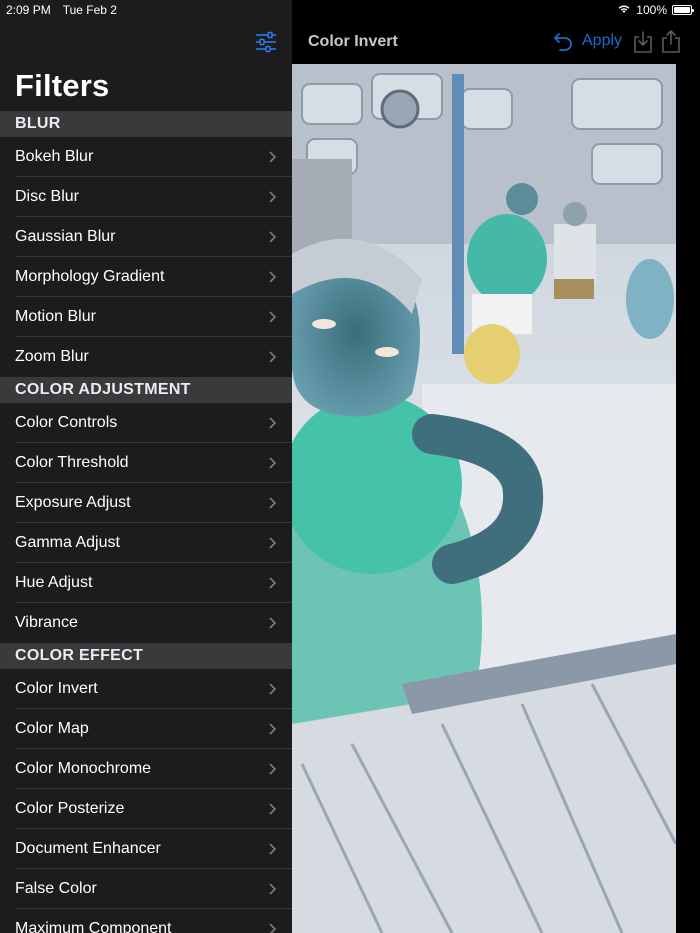 The width and height of the screenshot is (700, 933). Describe the element at coordinates (28, 10) in the screenshot. I see `status-time: 2:09 PM` at that location.